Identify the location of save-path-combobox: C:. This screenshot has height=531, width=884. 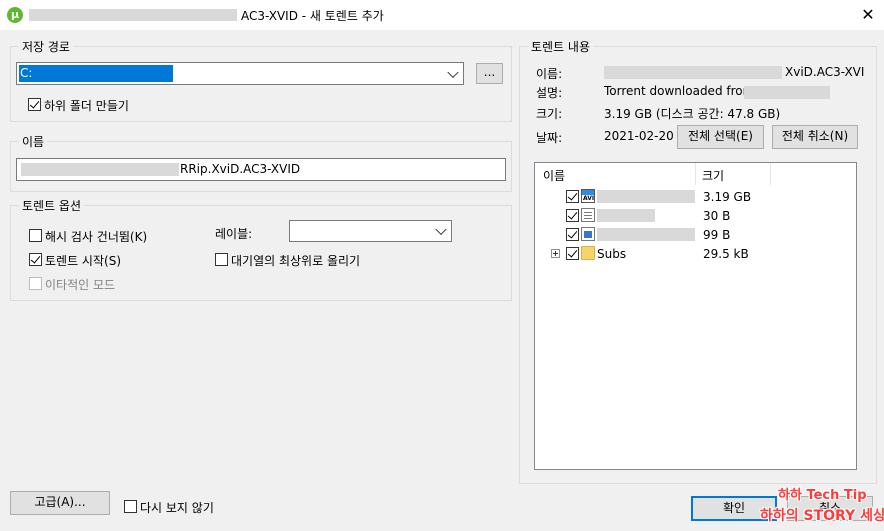
(240, 73).